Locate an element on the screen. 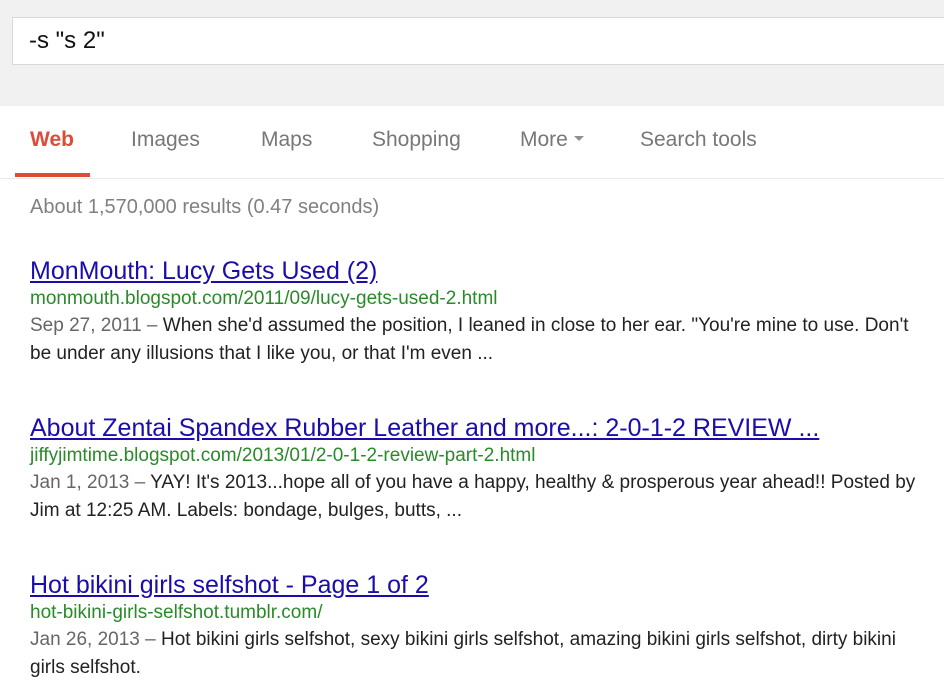  tab-shopping: Shopping is located at coordinates (416, 140).